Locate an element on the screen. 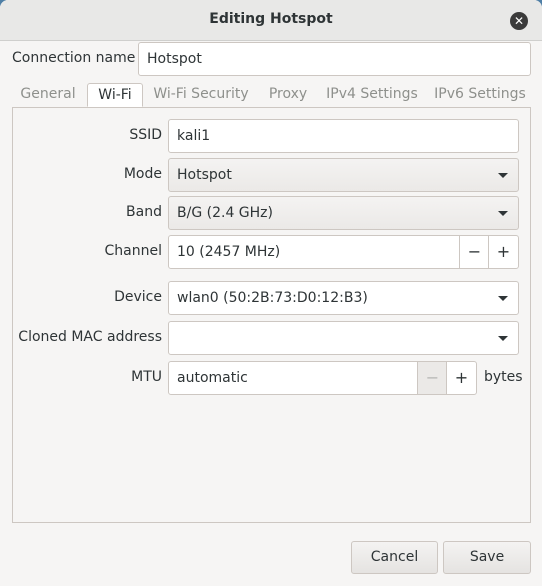 This screenshot has width=542, height=586. cloned-mac-label: Cloned MAC address is located at coordinates (90, 337).